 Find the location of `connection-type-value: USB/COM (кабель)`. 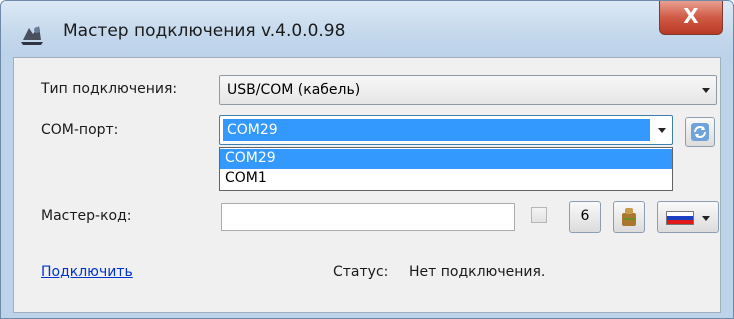

connection-type-value: USB/COM (кабель) is located at coordinates (294, 90).